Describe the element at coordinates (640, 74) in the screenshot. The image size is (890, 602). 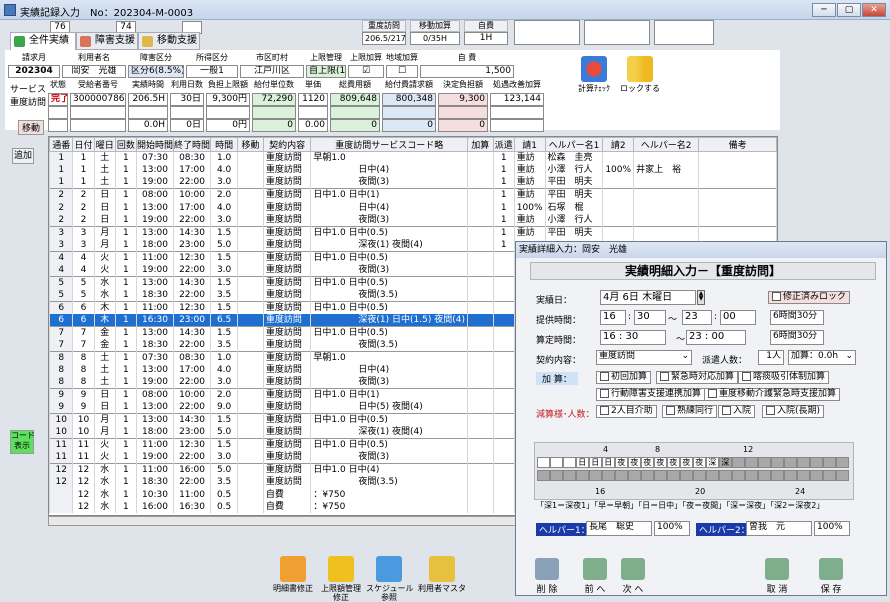
I see `lock-button: ロックする` at that location.